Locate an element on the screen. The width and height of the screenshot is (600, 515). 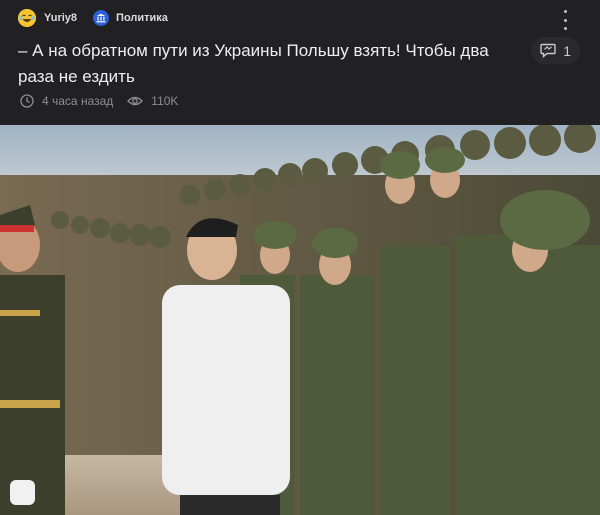
comments-count: 1 is located at coordinates (567, 50).